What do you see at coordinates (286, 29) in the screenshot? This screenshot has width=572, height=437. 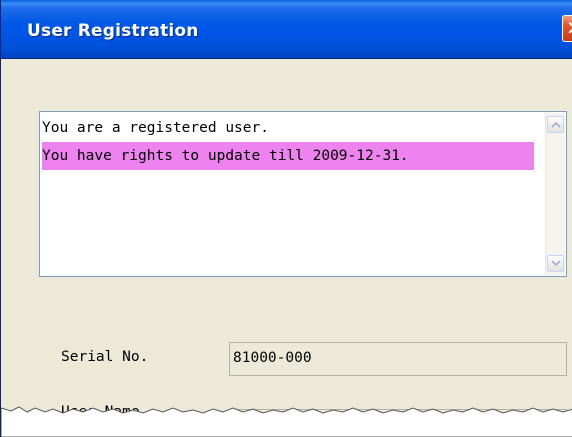 I see `title-bar: User Registration ✕` at bounding box center [286, 29].